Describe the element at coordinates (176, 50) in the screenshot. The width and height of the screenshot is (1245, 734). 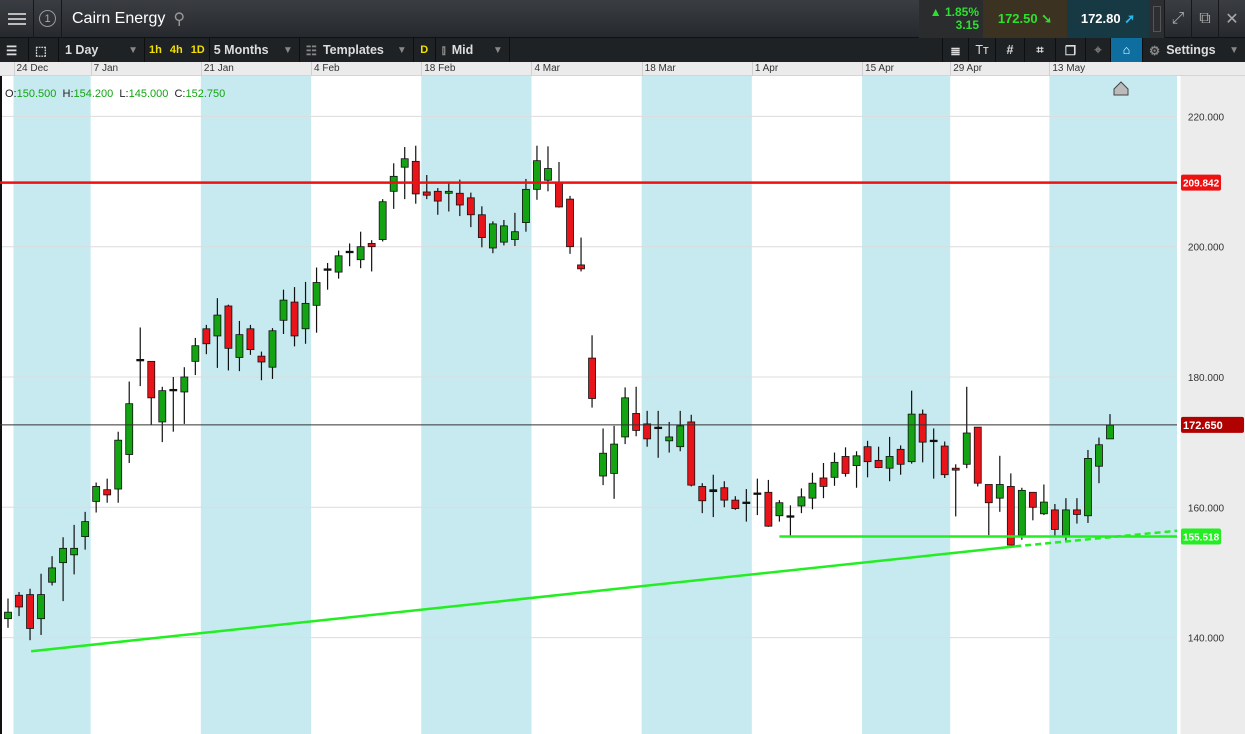
I see `interval-4h-button: 4h` at that location.